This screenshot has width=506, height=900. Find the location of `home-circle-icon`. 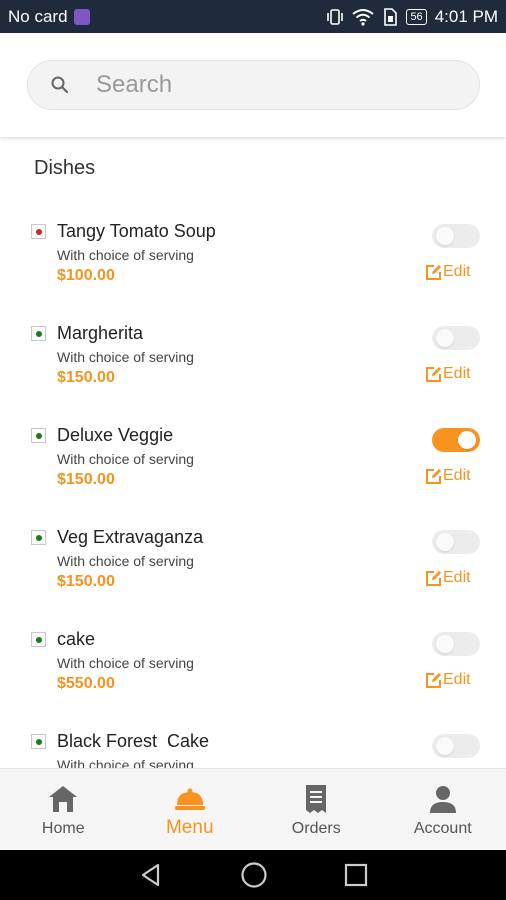

home-circle-icon is located at coordinates (254, 875).